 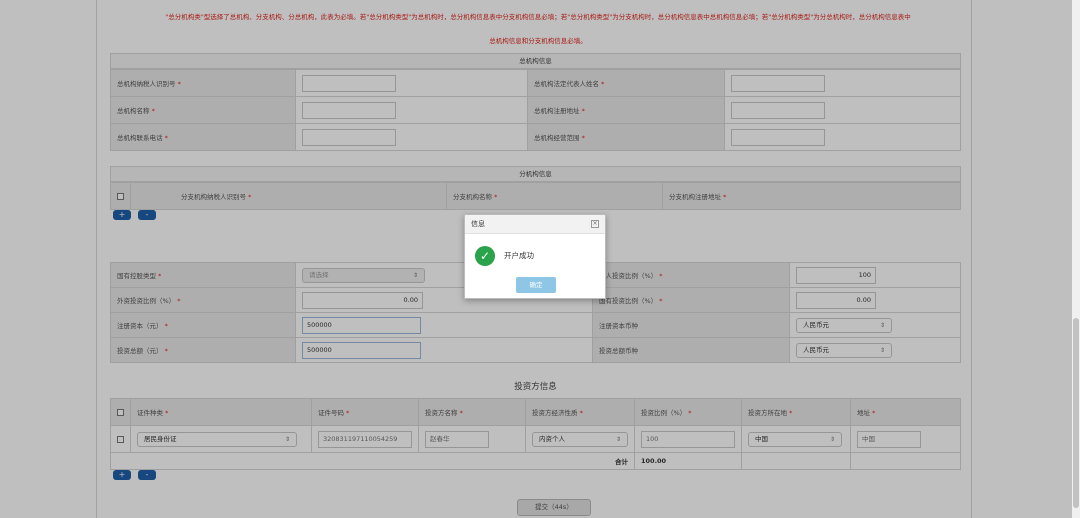 I want to click on dialog-title: 信息, so click(x=478, y=224).